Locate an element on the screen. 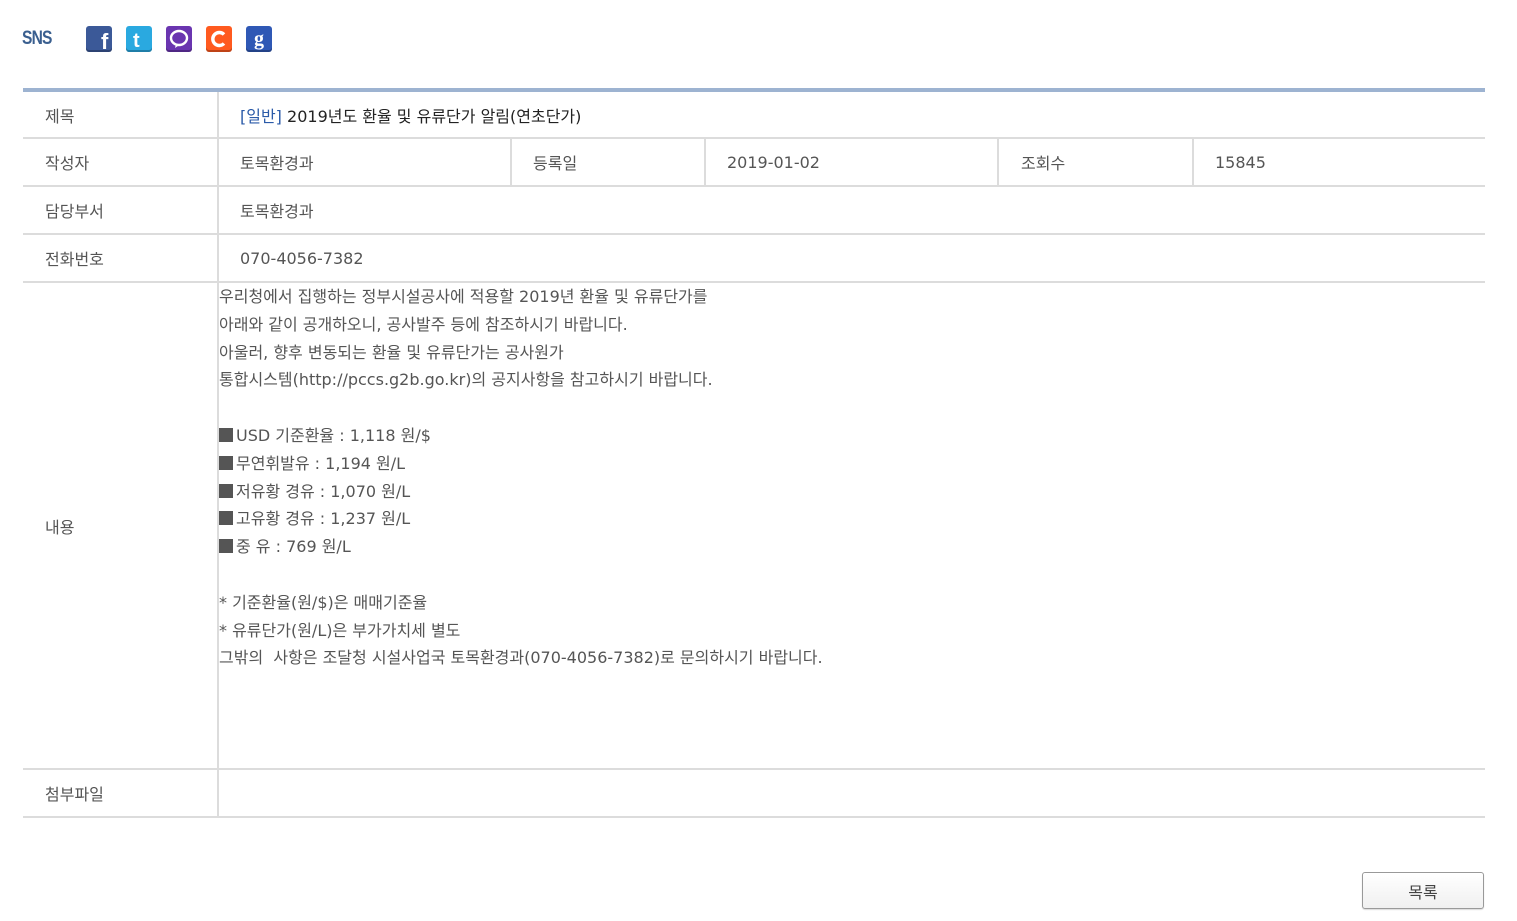  title-row: 제목 [일반] 2019년도 환율 및 유류단가 알림(연초단가) is located at coordinates (754, 114).